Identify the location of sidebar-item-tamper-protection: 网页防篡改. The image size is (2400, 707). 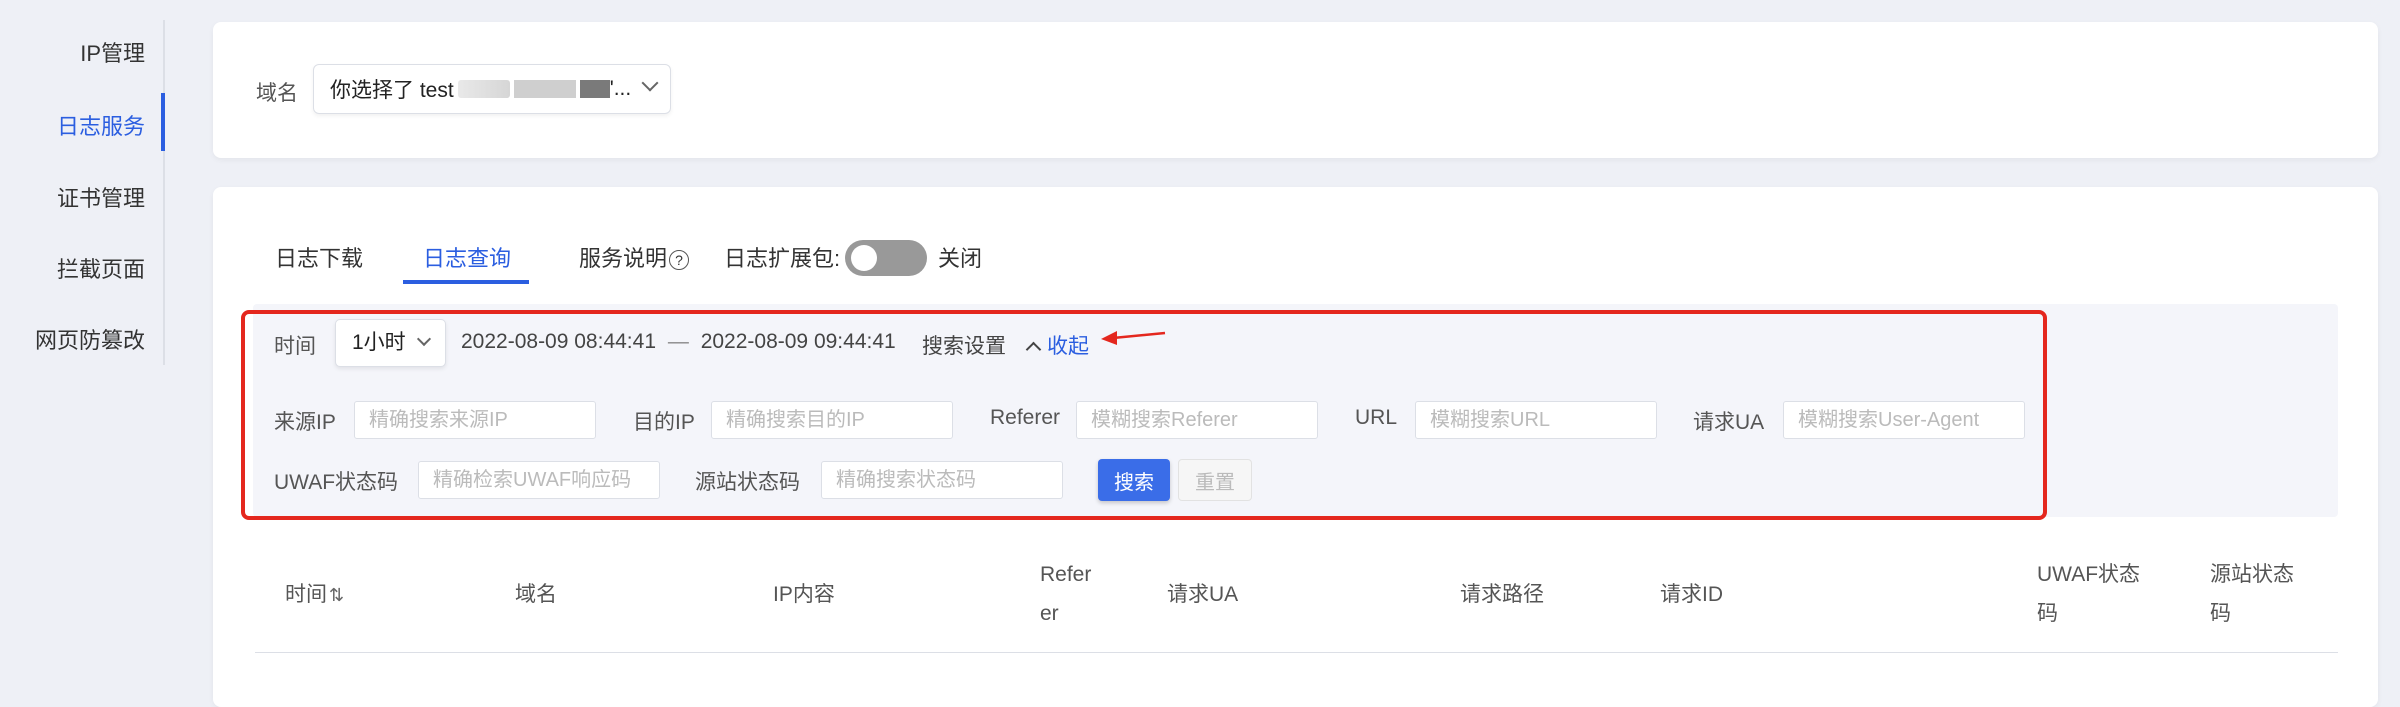
(90, 339).